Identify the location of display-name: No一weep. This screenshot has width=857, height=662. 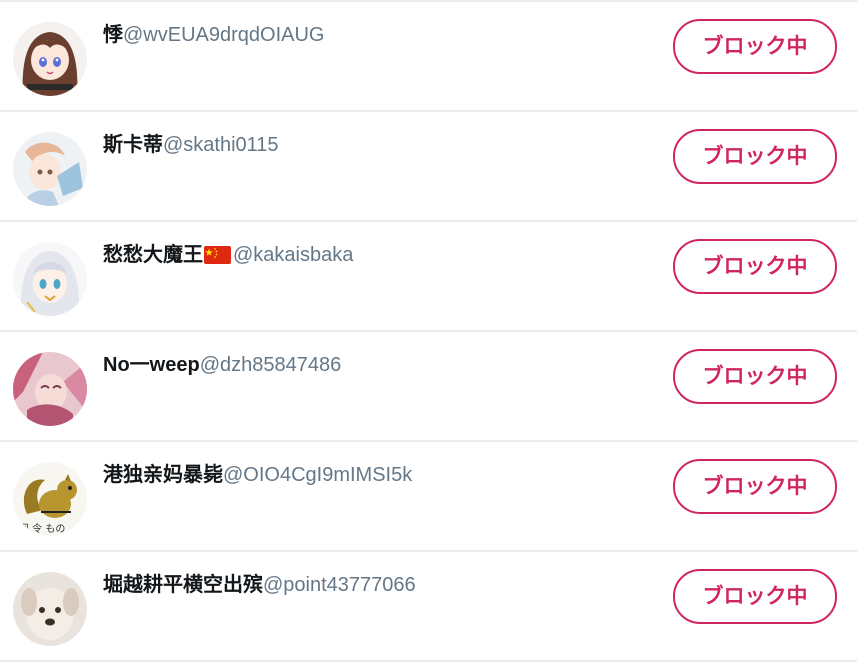
(151, 365).